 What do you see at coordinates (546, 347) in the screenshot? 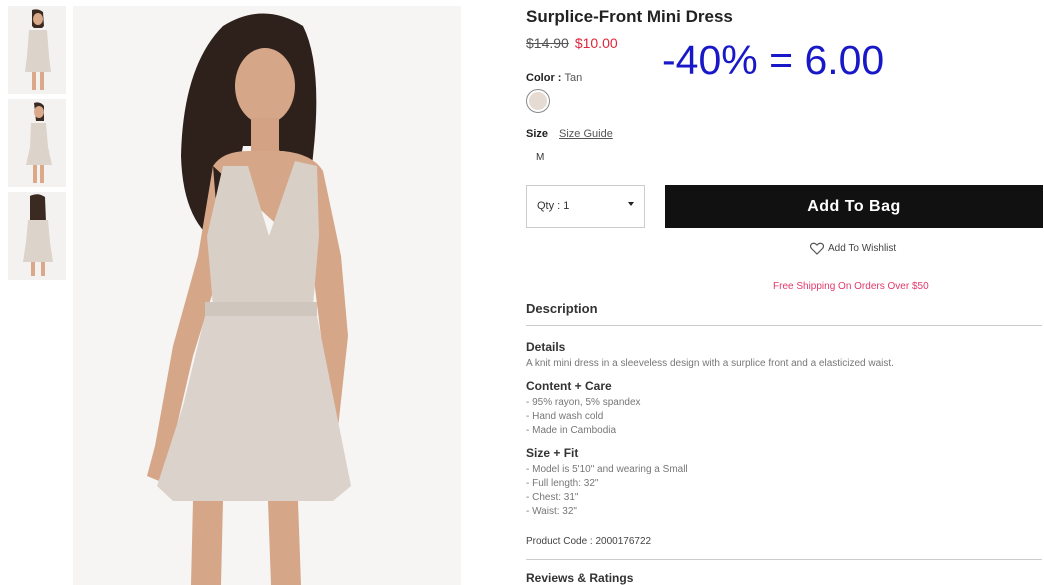
I see `details-title: Details` at bounding box center [546, 347].